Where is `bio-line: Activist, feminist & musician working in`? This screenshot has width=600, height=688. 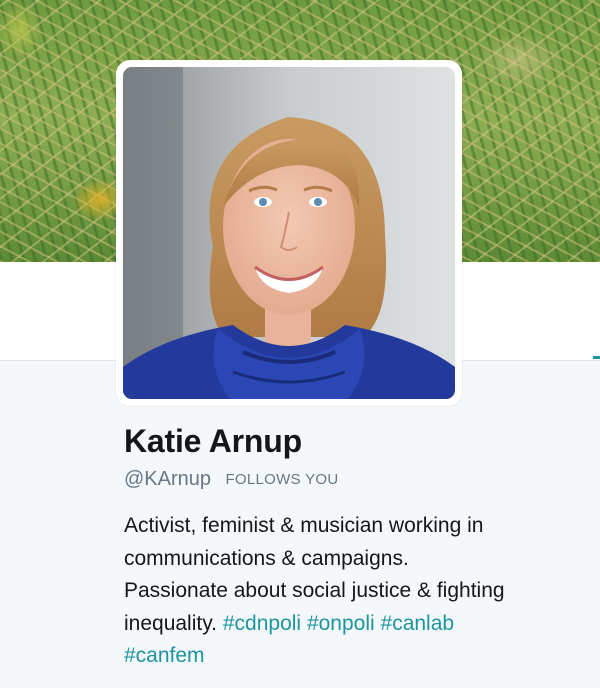
bio-line: Activist, feminist & musician working in is located at coordinates (304, 525).